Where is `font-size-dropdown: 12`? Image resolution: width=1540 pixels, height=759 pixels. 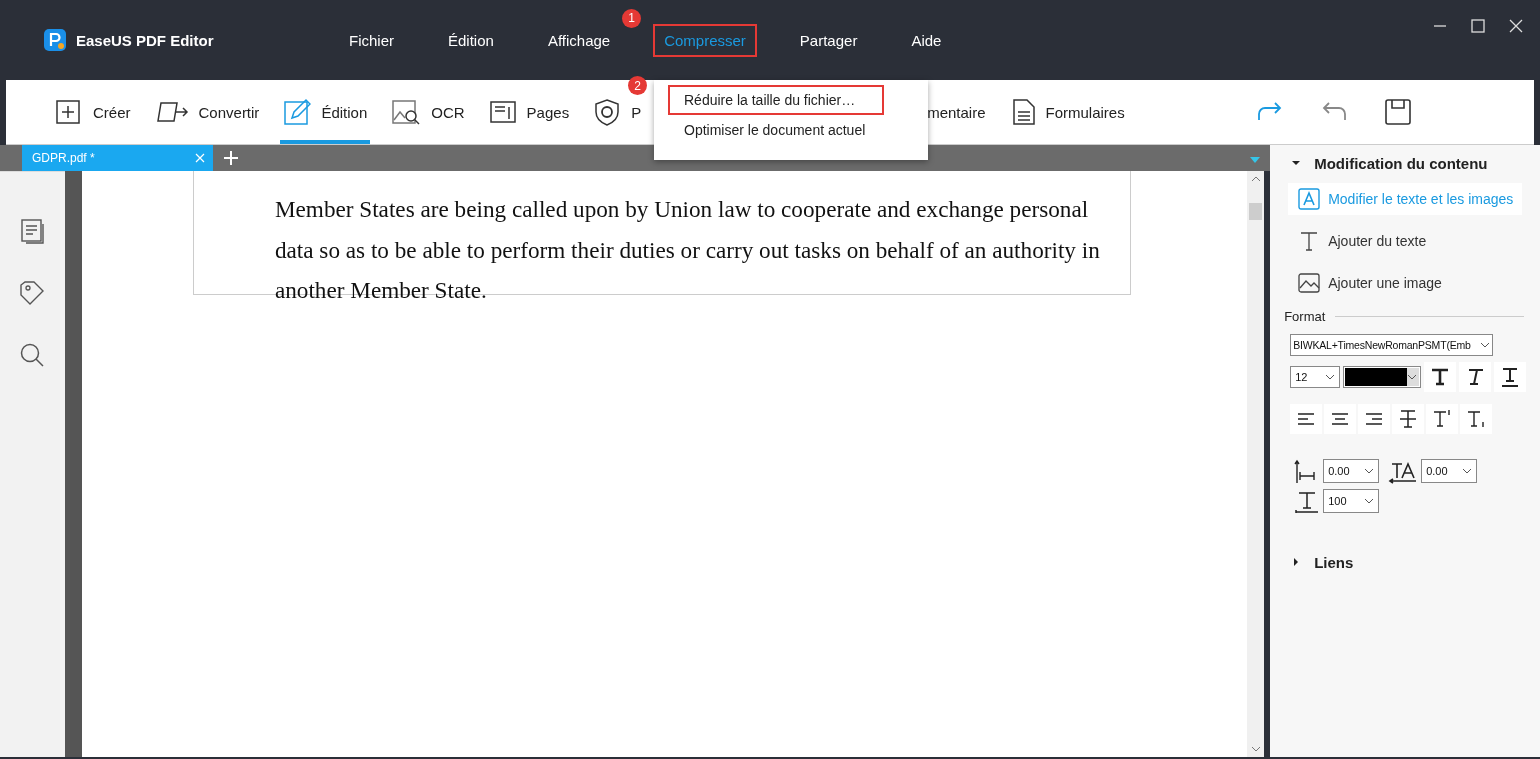
font-size-dropdown: 12 is located at coordinates (1315, 377).